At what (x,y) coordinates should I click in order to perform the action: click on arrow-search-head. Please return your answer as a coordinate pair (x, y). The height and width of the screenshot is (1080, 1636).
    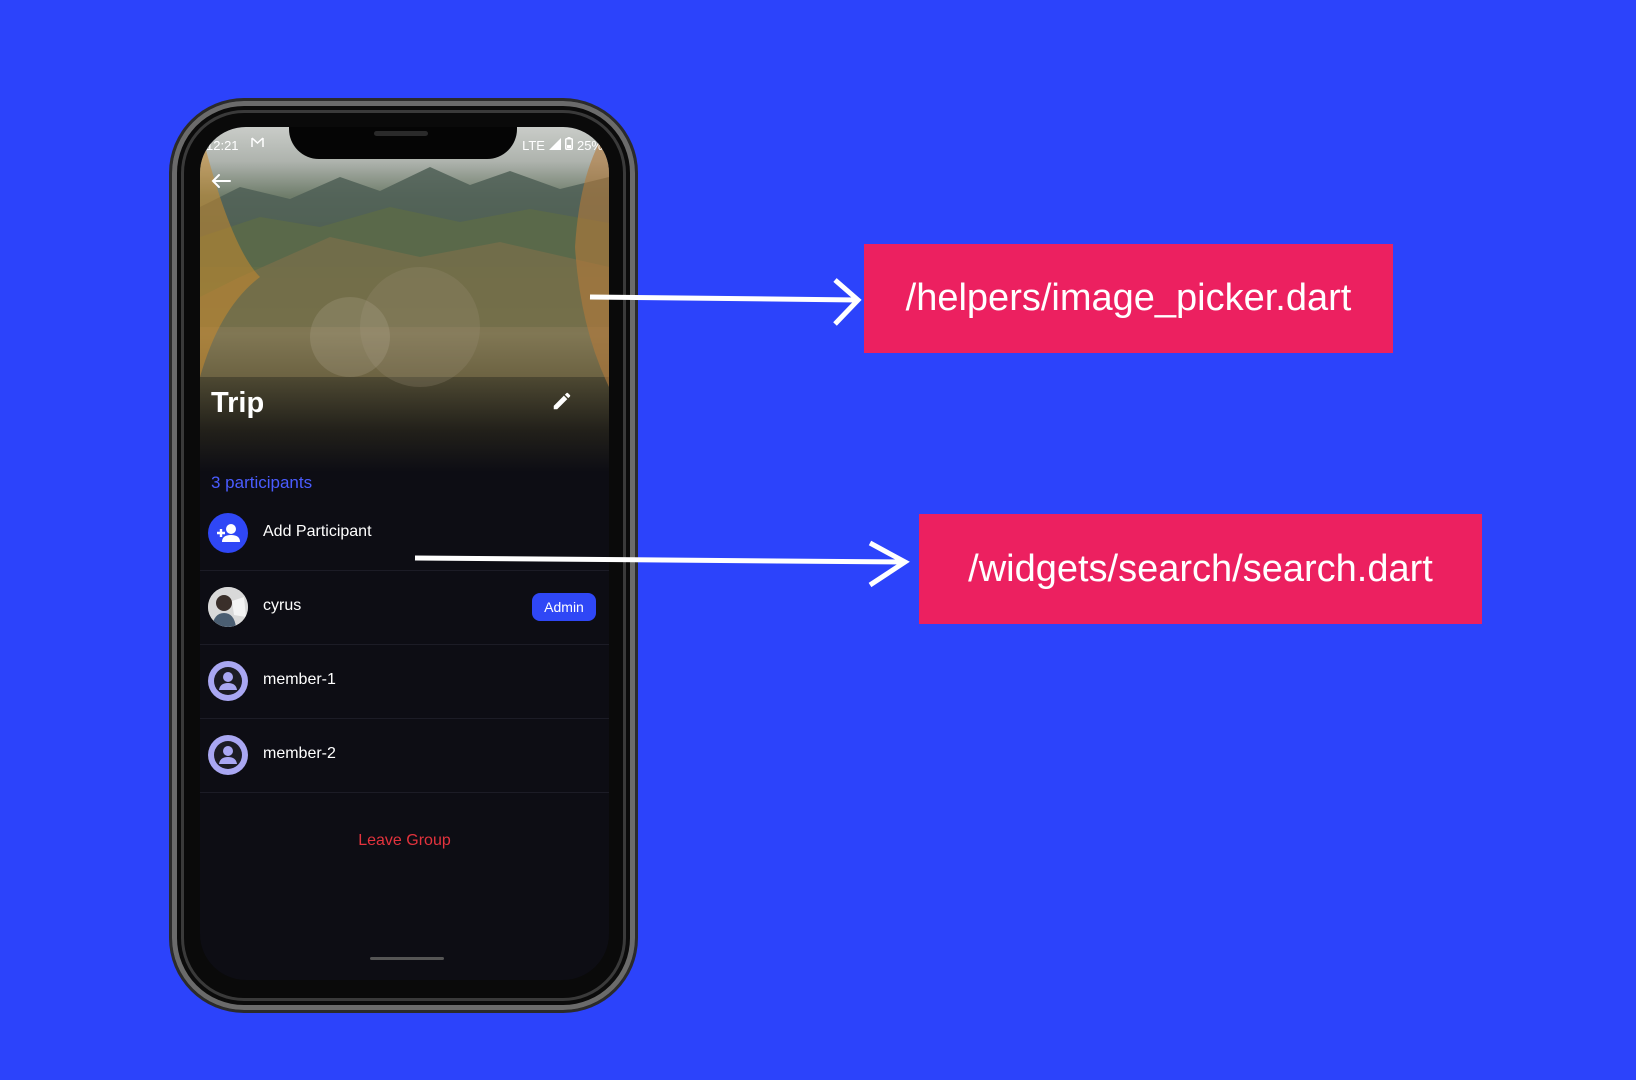
    Looking at the image, I should click on (889, 564).